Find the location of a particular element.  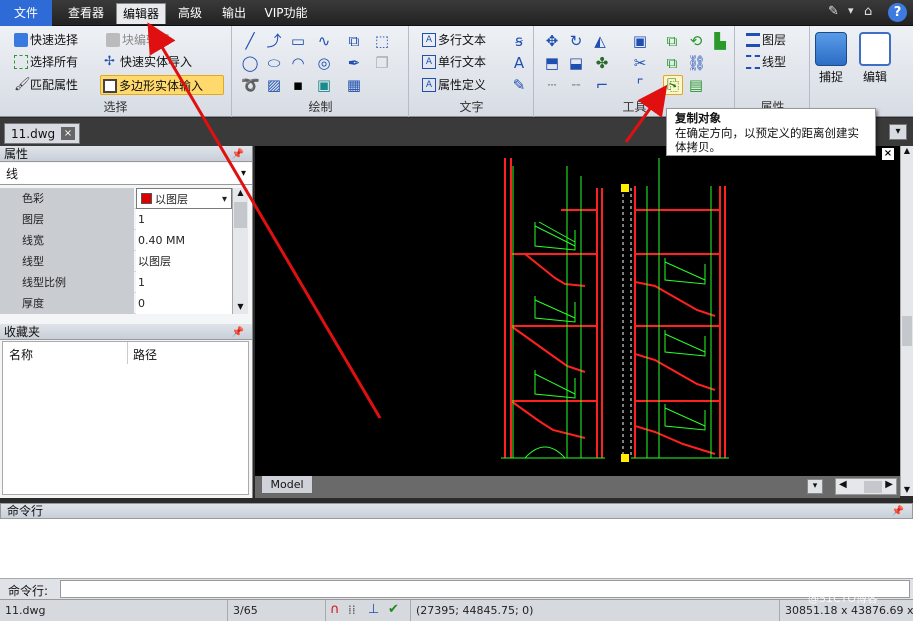

spline-icon: ∿ is located at coordinates (324, 41).